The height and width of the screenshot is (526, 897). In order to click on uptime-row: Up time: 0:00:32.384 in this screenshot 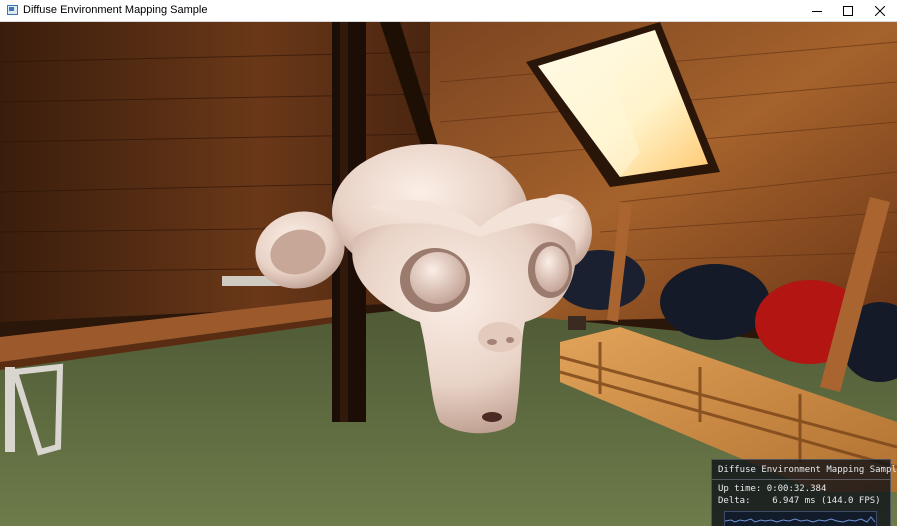, I will do `click(772, 489)`.